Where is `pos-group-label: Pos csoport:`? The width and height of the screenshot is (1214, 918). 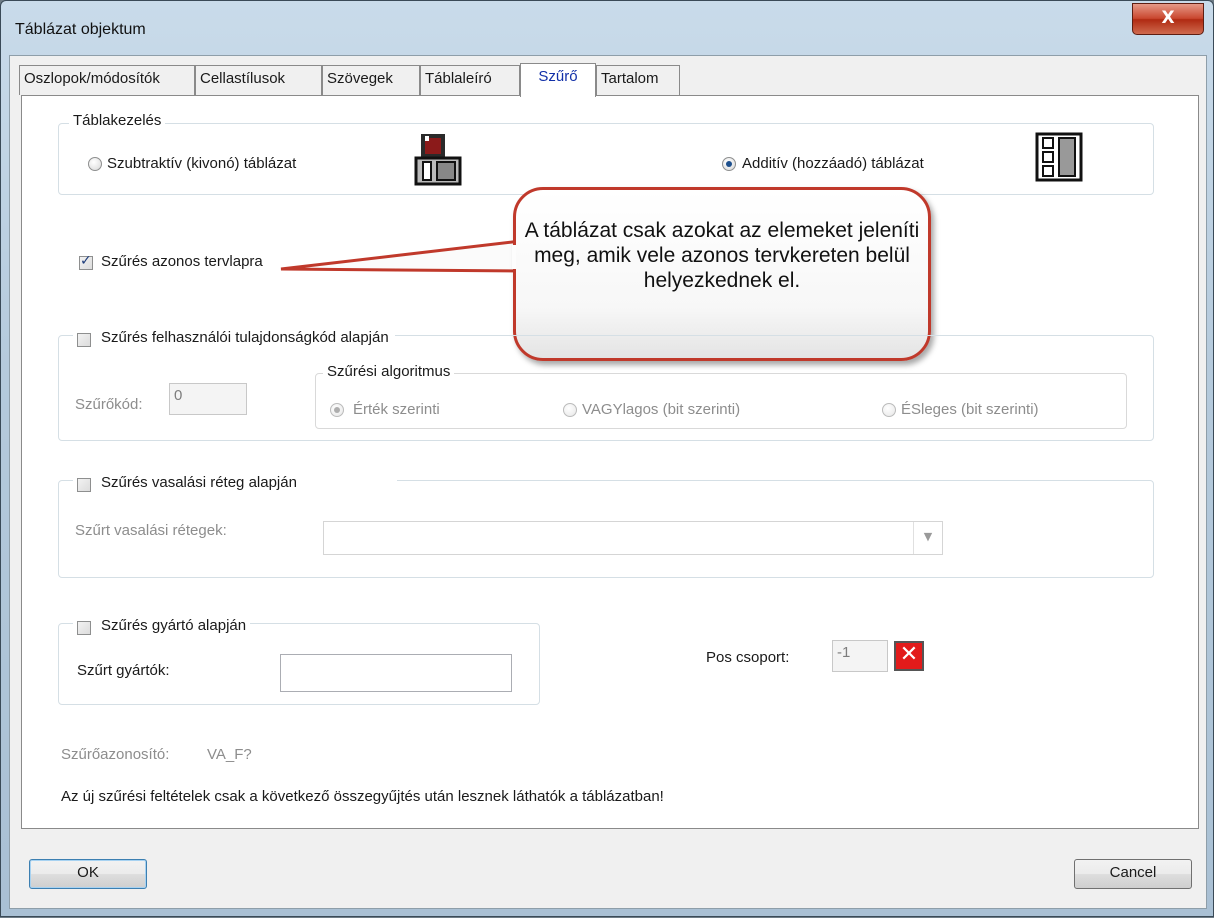 pos-group-label: Pos csoport: is located at coordinates (748, 657).